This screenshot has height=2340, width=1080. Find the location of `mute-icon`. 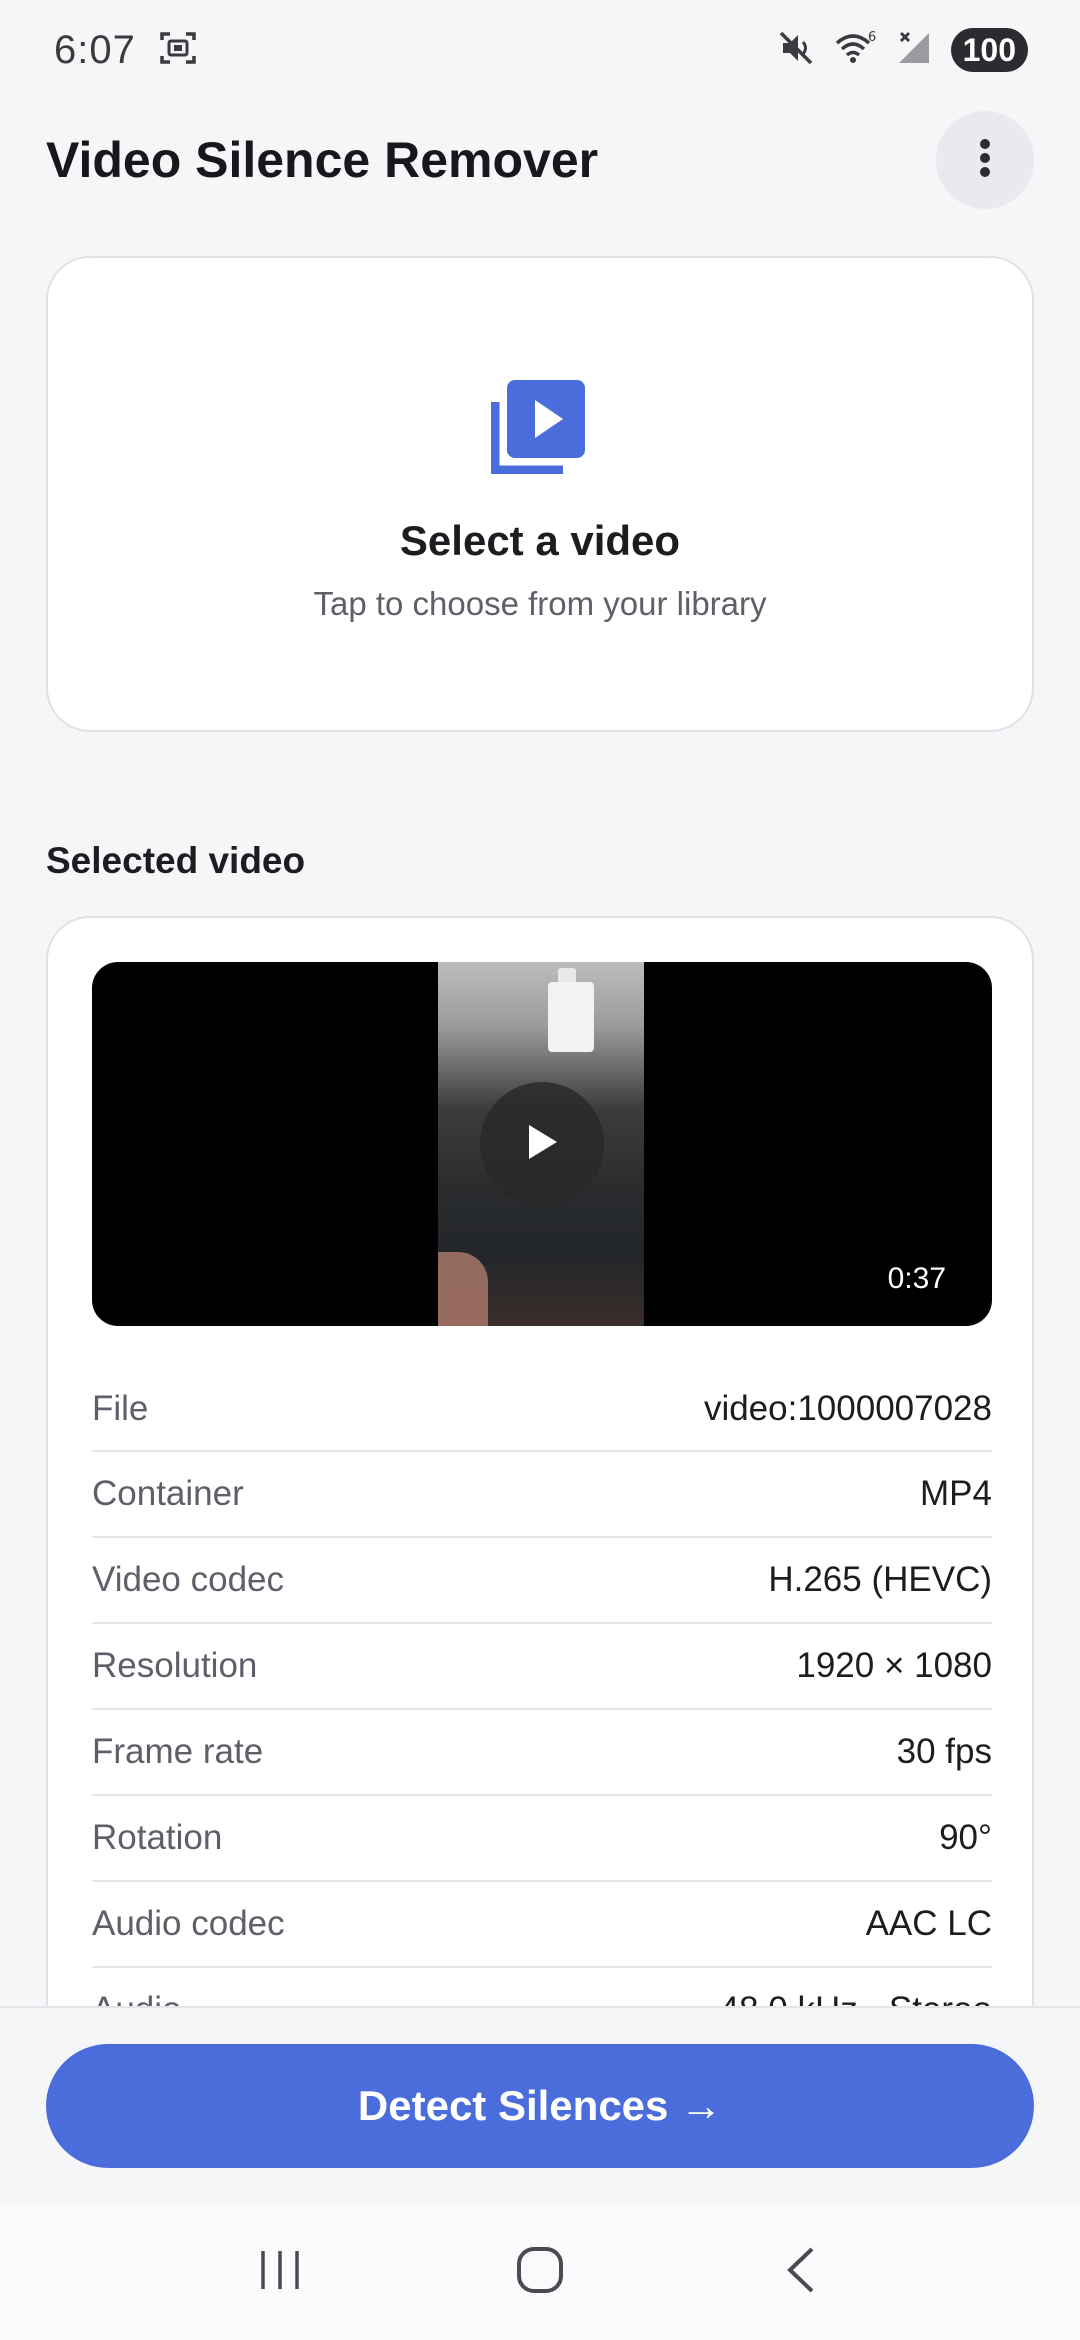

mute-icon is located at coordinates (796, 50).